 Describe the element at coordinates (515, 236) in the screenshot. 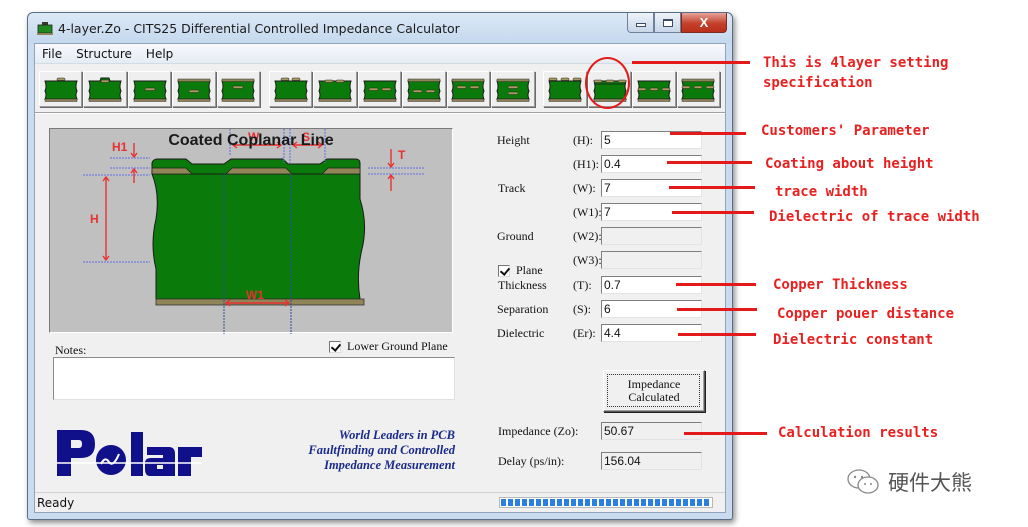

I see `group-ground-label: Ground` at that location.